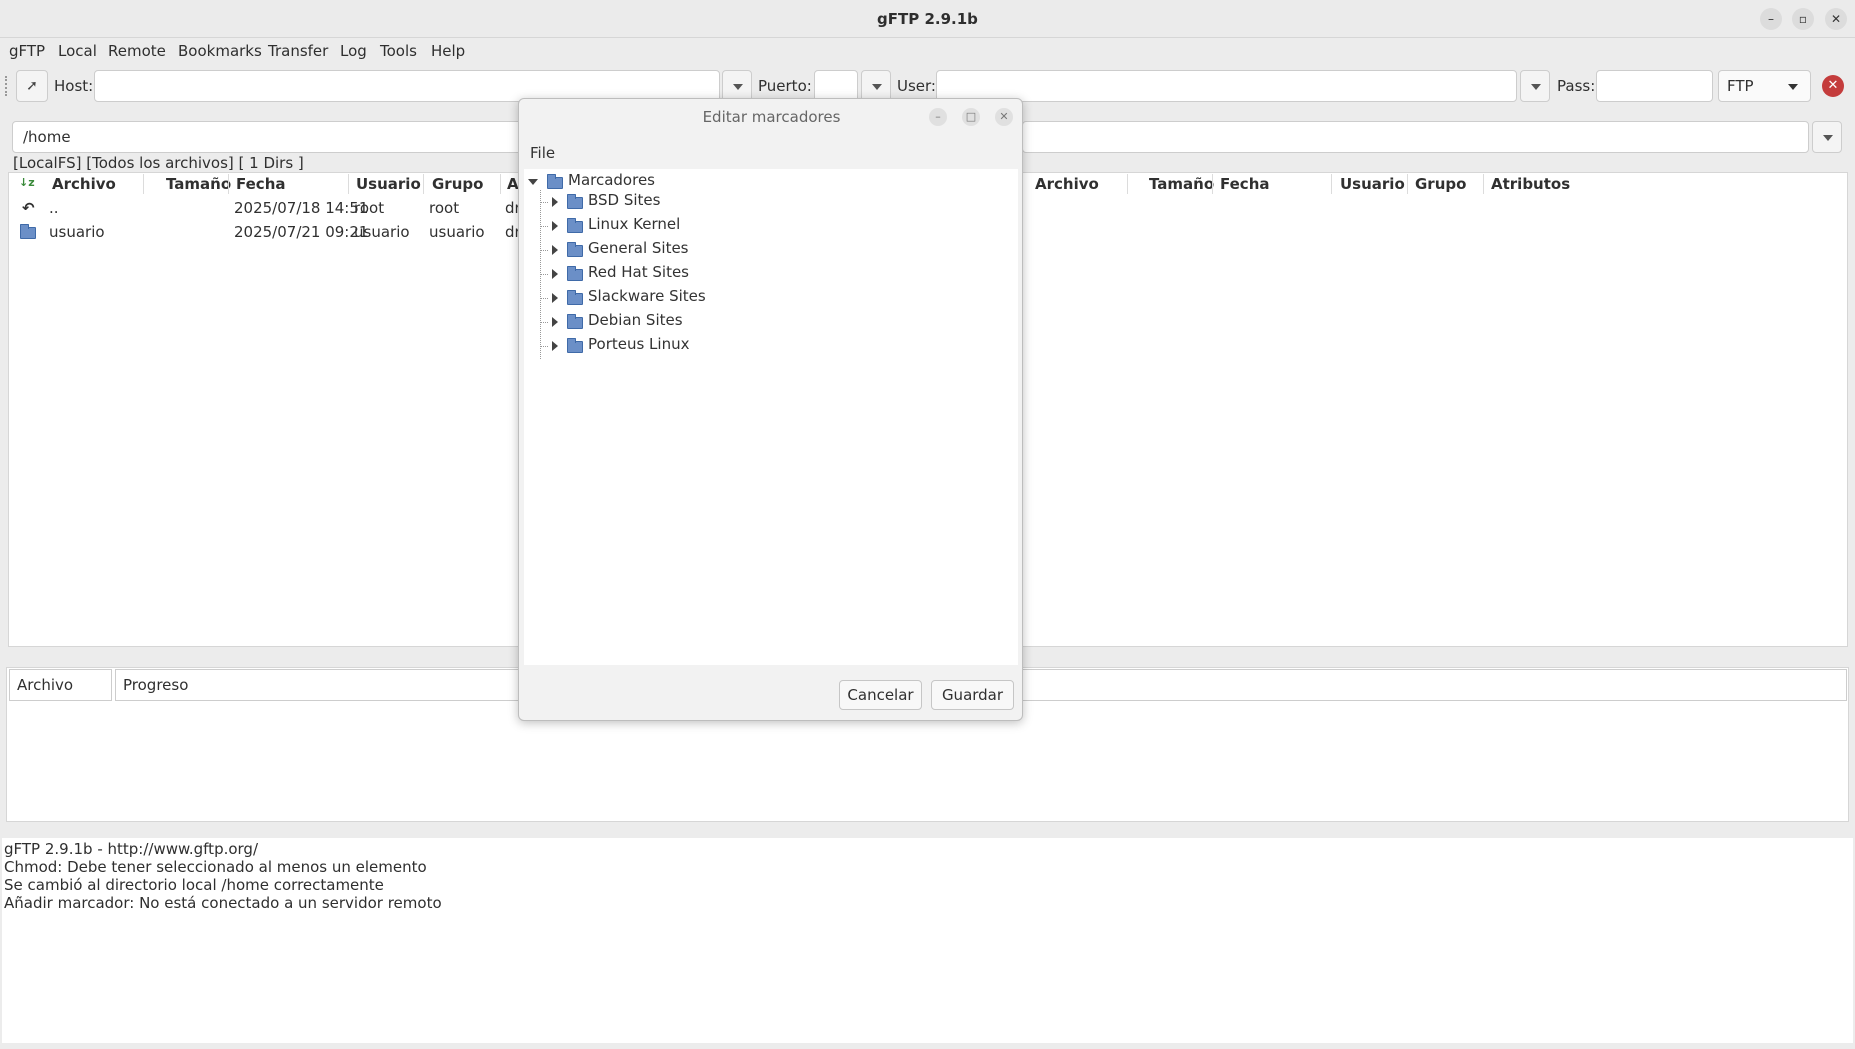 The width and height of the screenshot is (1855, 1049). What do you see at coordinates (971, 117) in the screenshot?
I see `dialog-maximize-icon: □` at bounding box center [971, 117].